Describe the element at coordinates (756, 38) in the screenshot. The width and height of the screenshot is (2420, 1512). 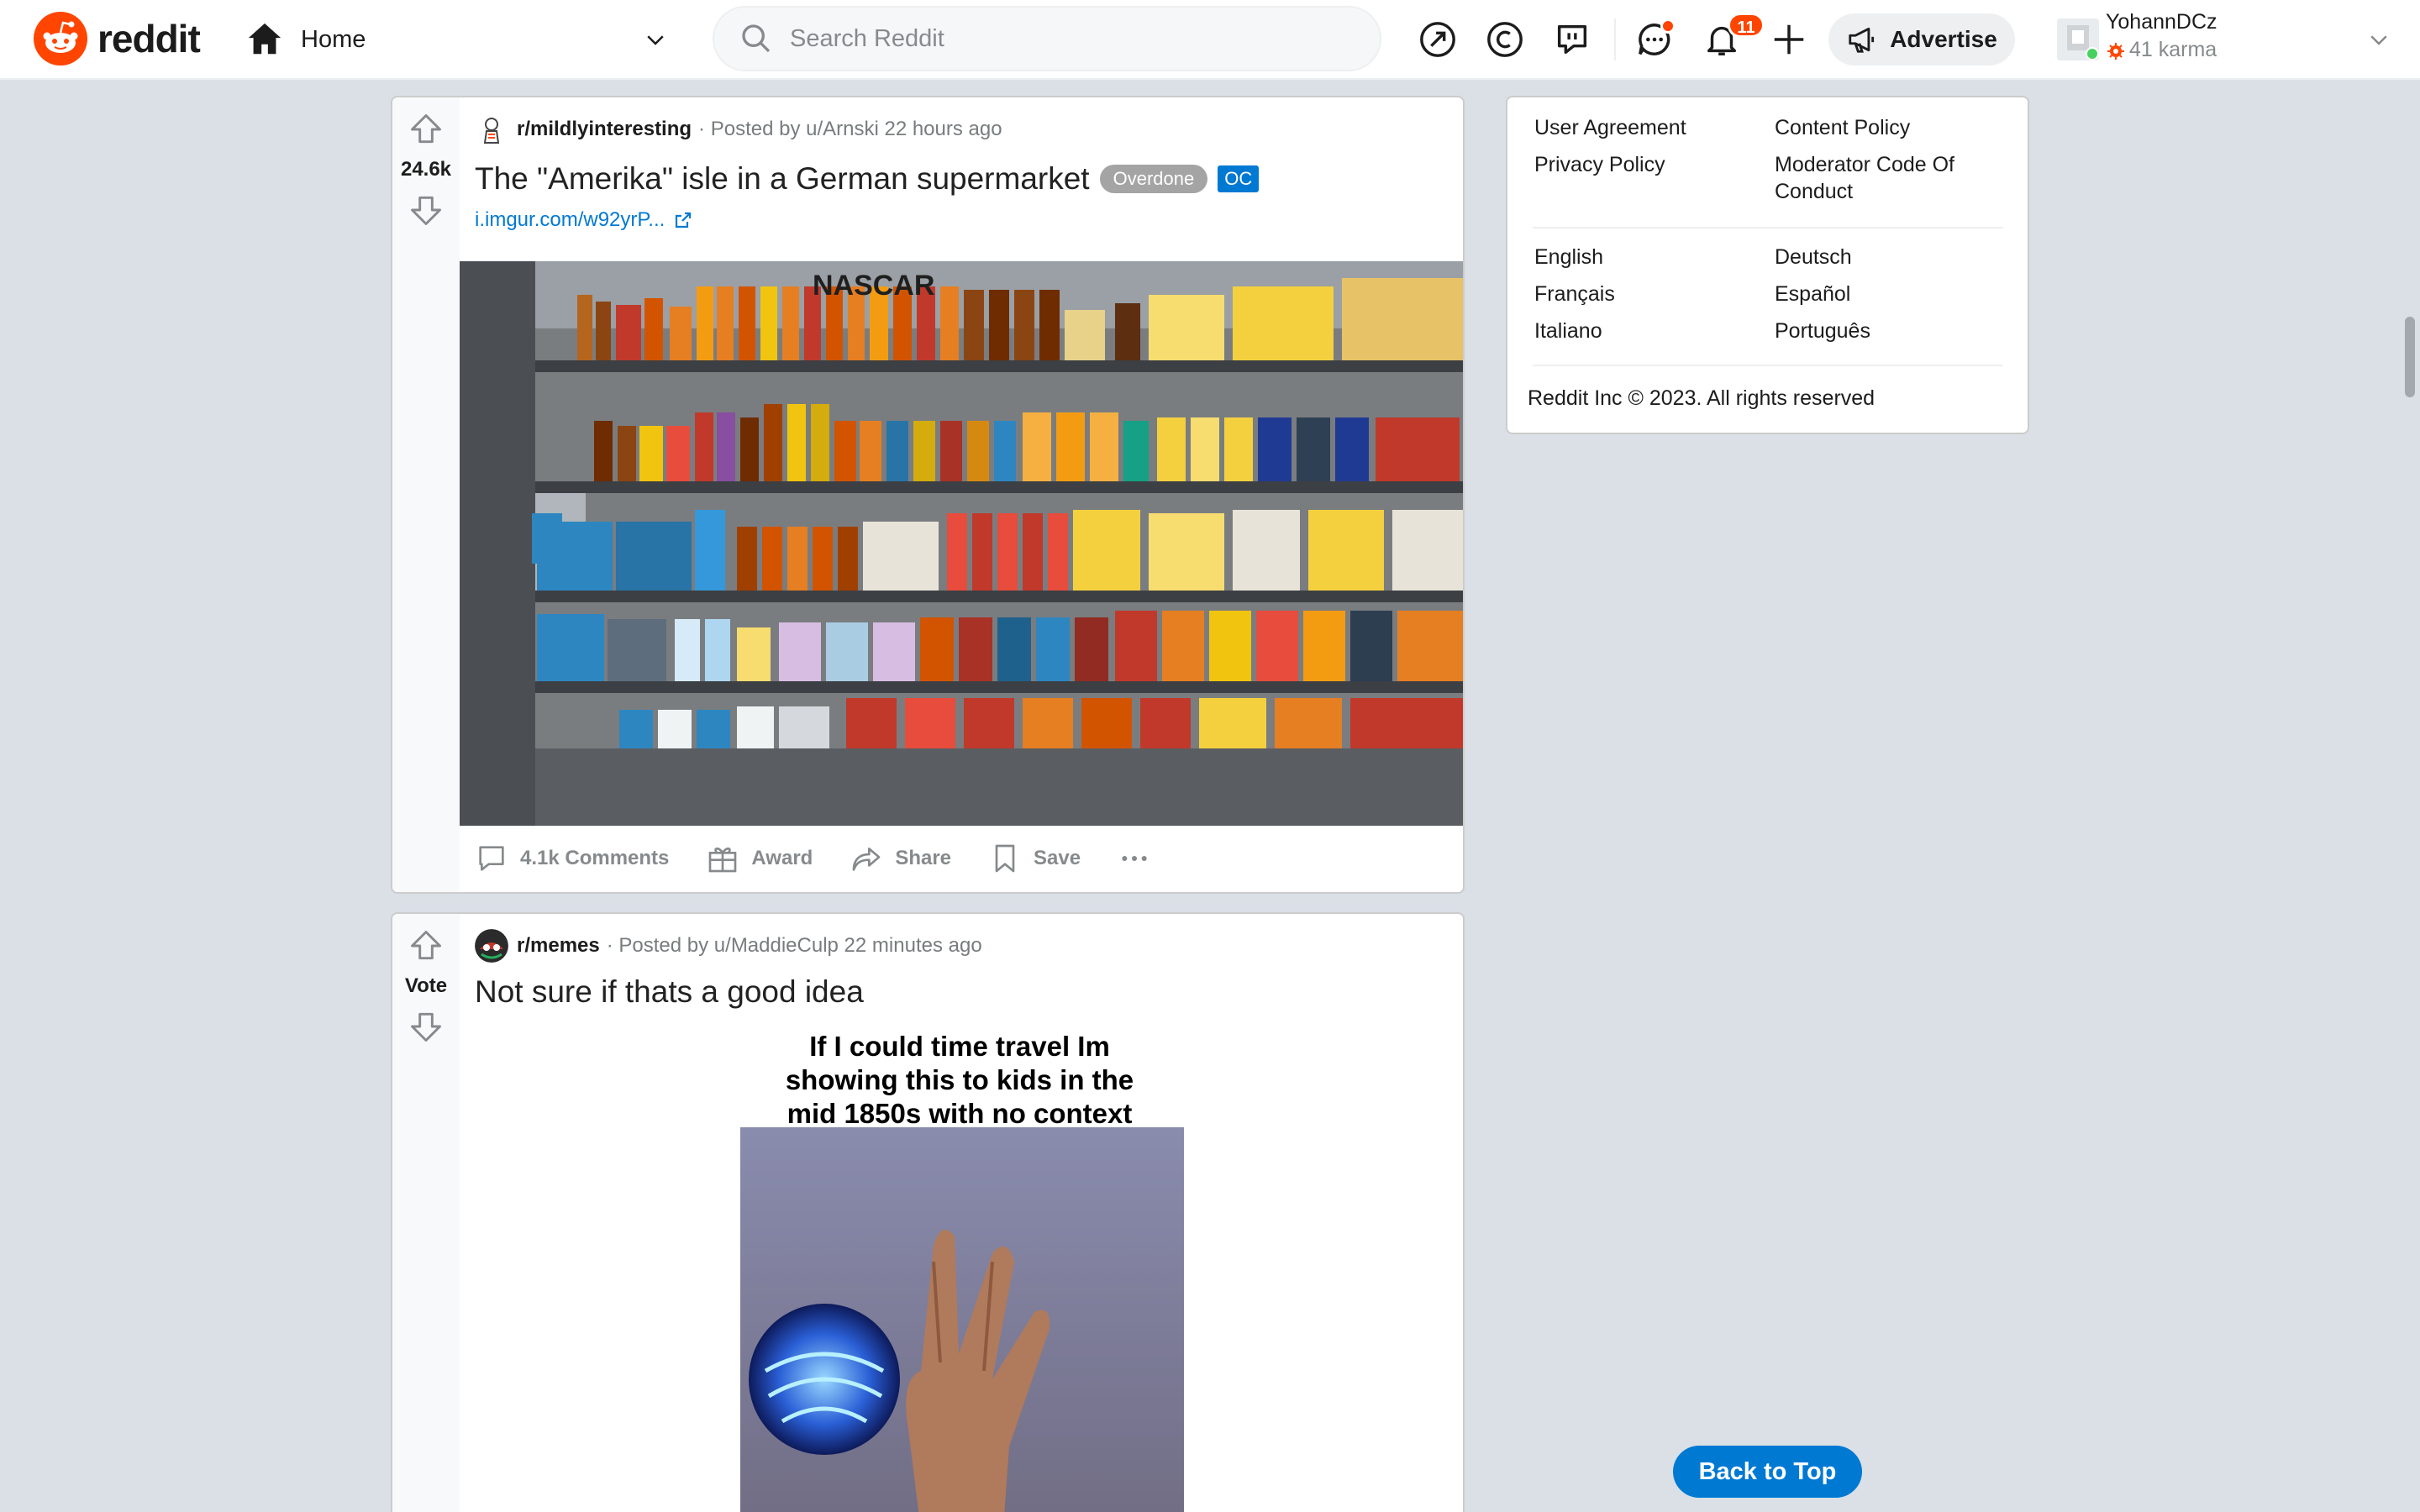
I see `search-icon` at that location.